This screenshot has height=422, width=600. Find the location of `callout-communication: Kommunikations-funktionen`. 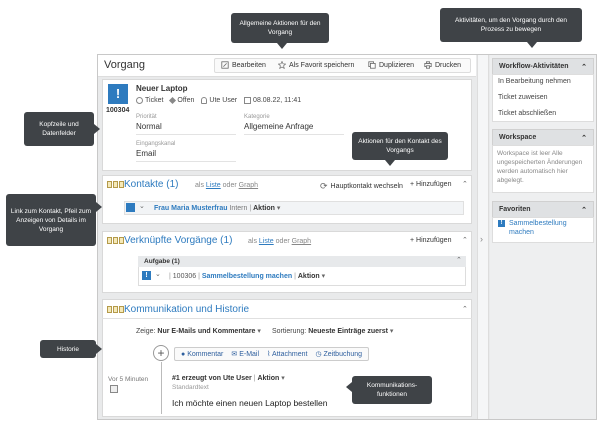

callout-communication: Kommunikations-funktionen is located at coordinates (392, 390).